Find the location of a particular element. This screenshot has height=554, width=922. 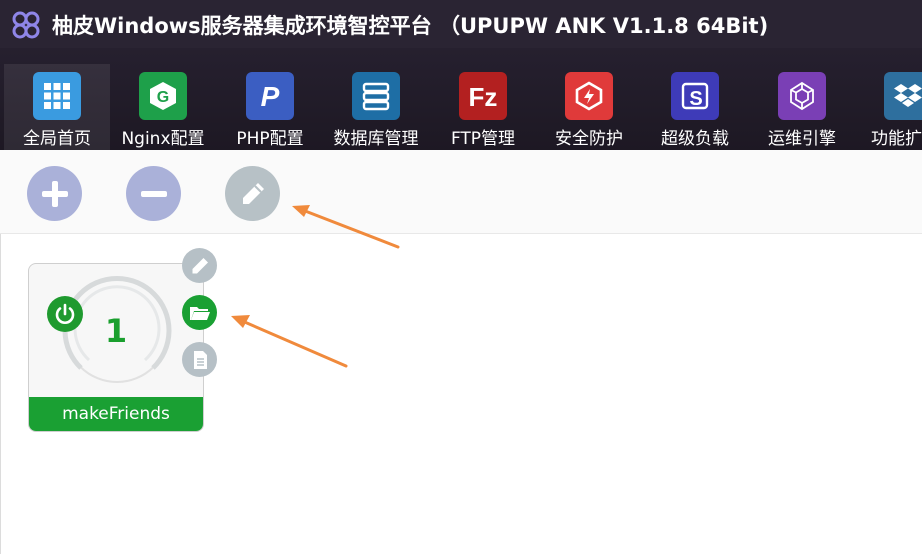

tab-security: 安全防护 is located at coordinates (589, 109).